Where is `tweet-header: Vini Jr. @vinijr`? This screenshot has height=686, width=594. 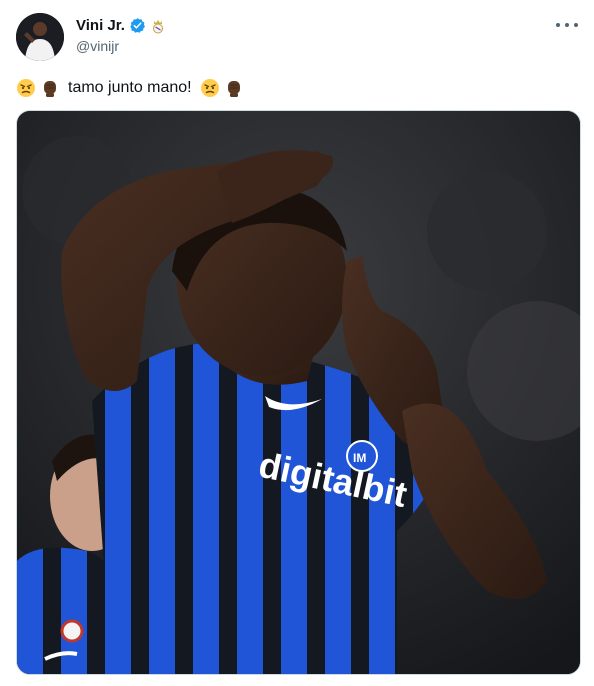
tweet-header: Vini Jr. @vinijr is located at coordinates (297, 38).